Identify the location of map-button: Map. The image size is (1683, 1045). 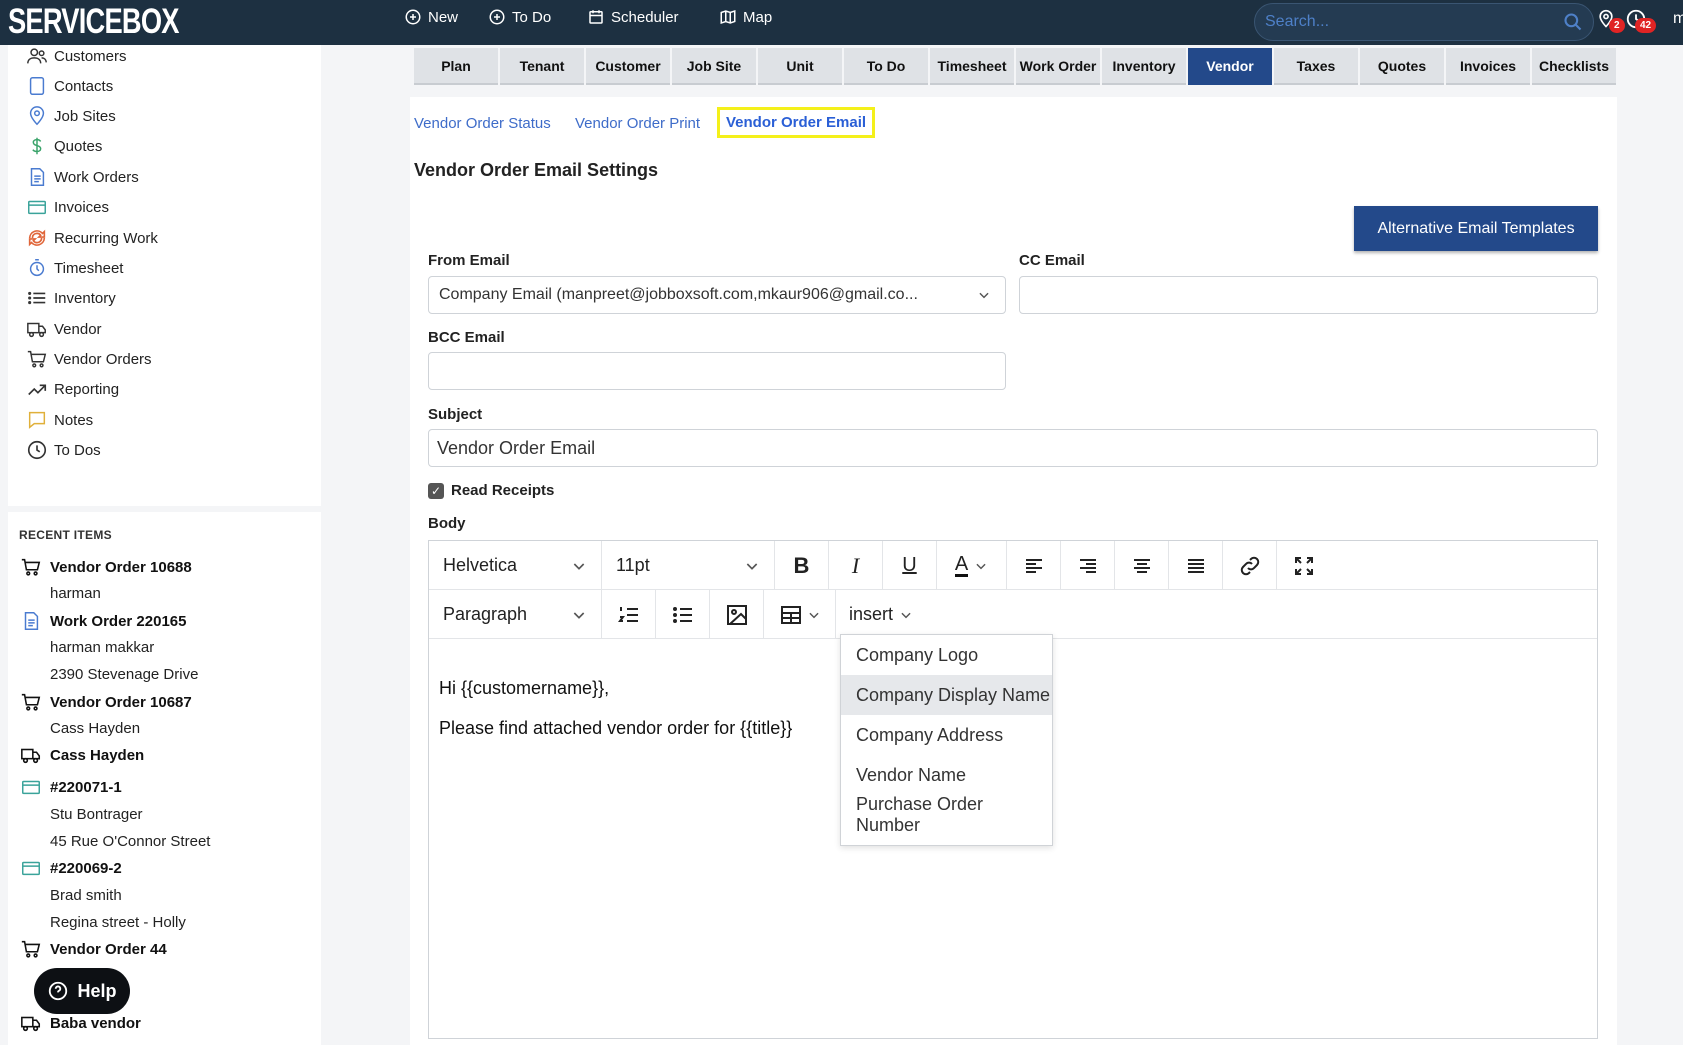
(745, 17).